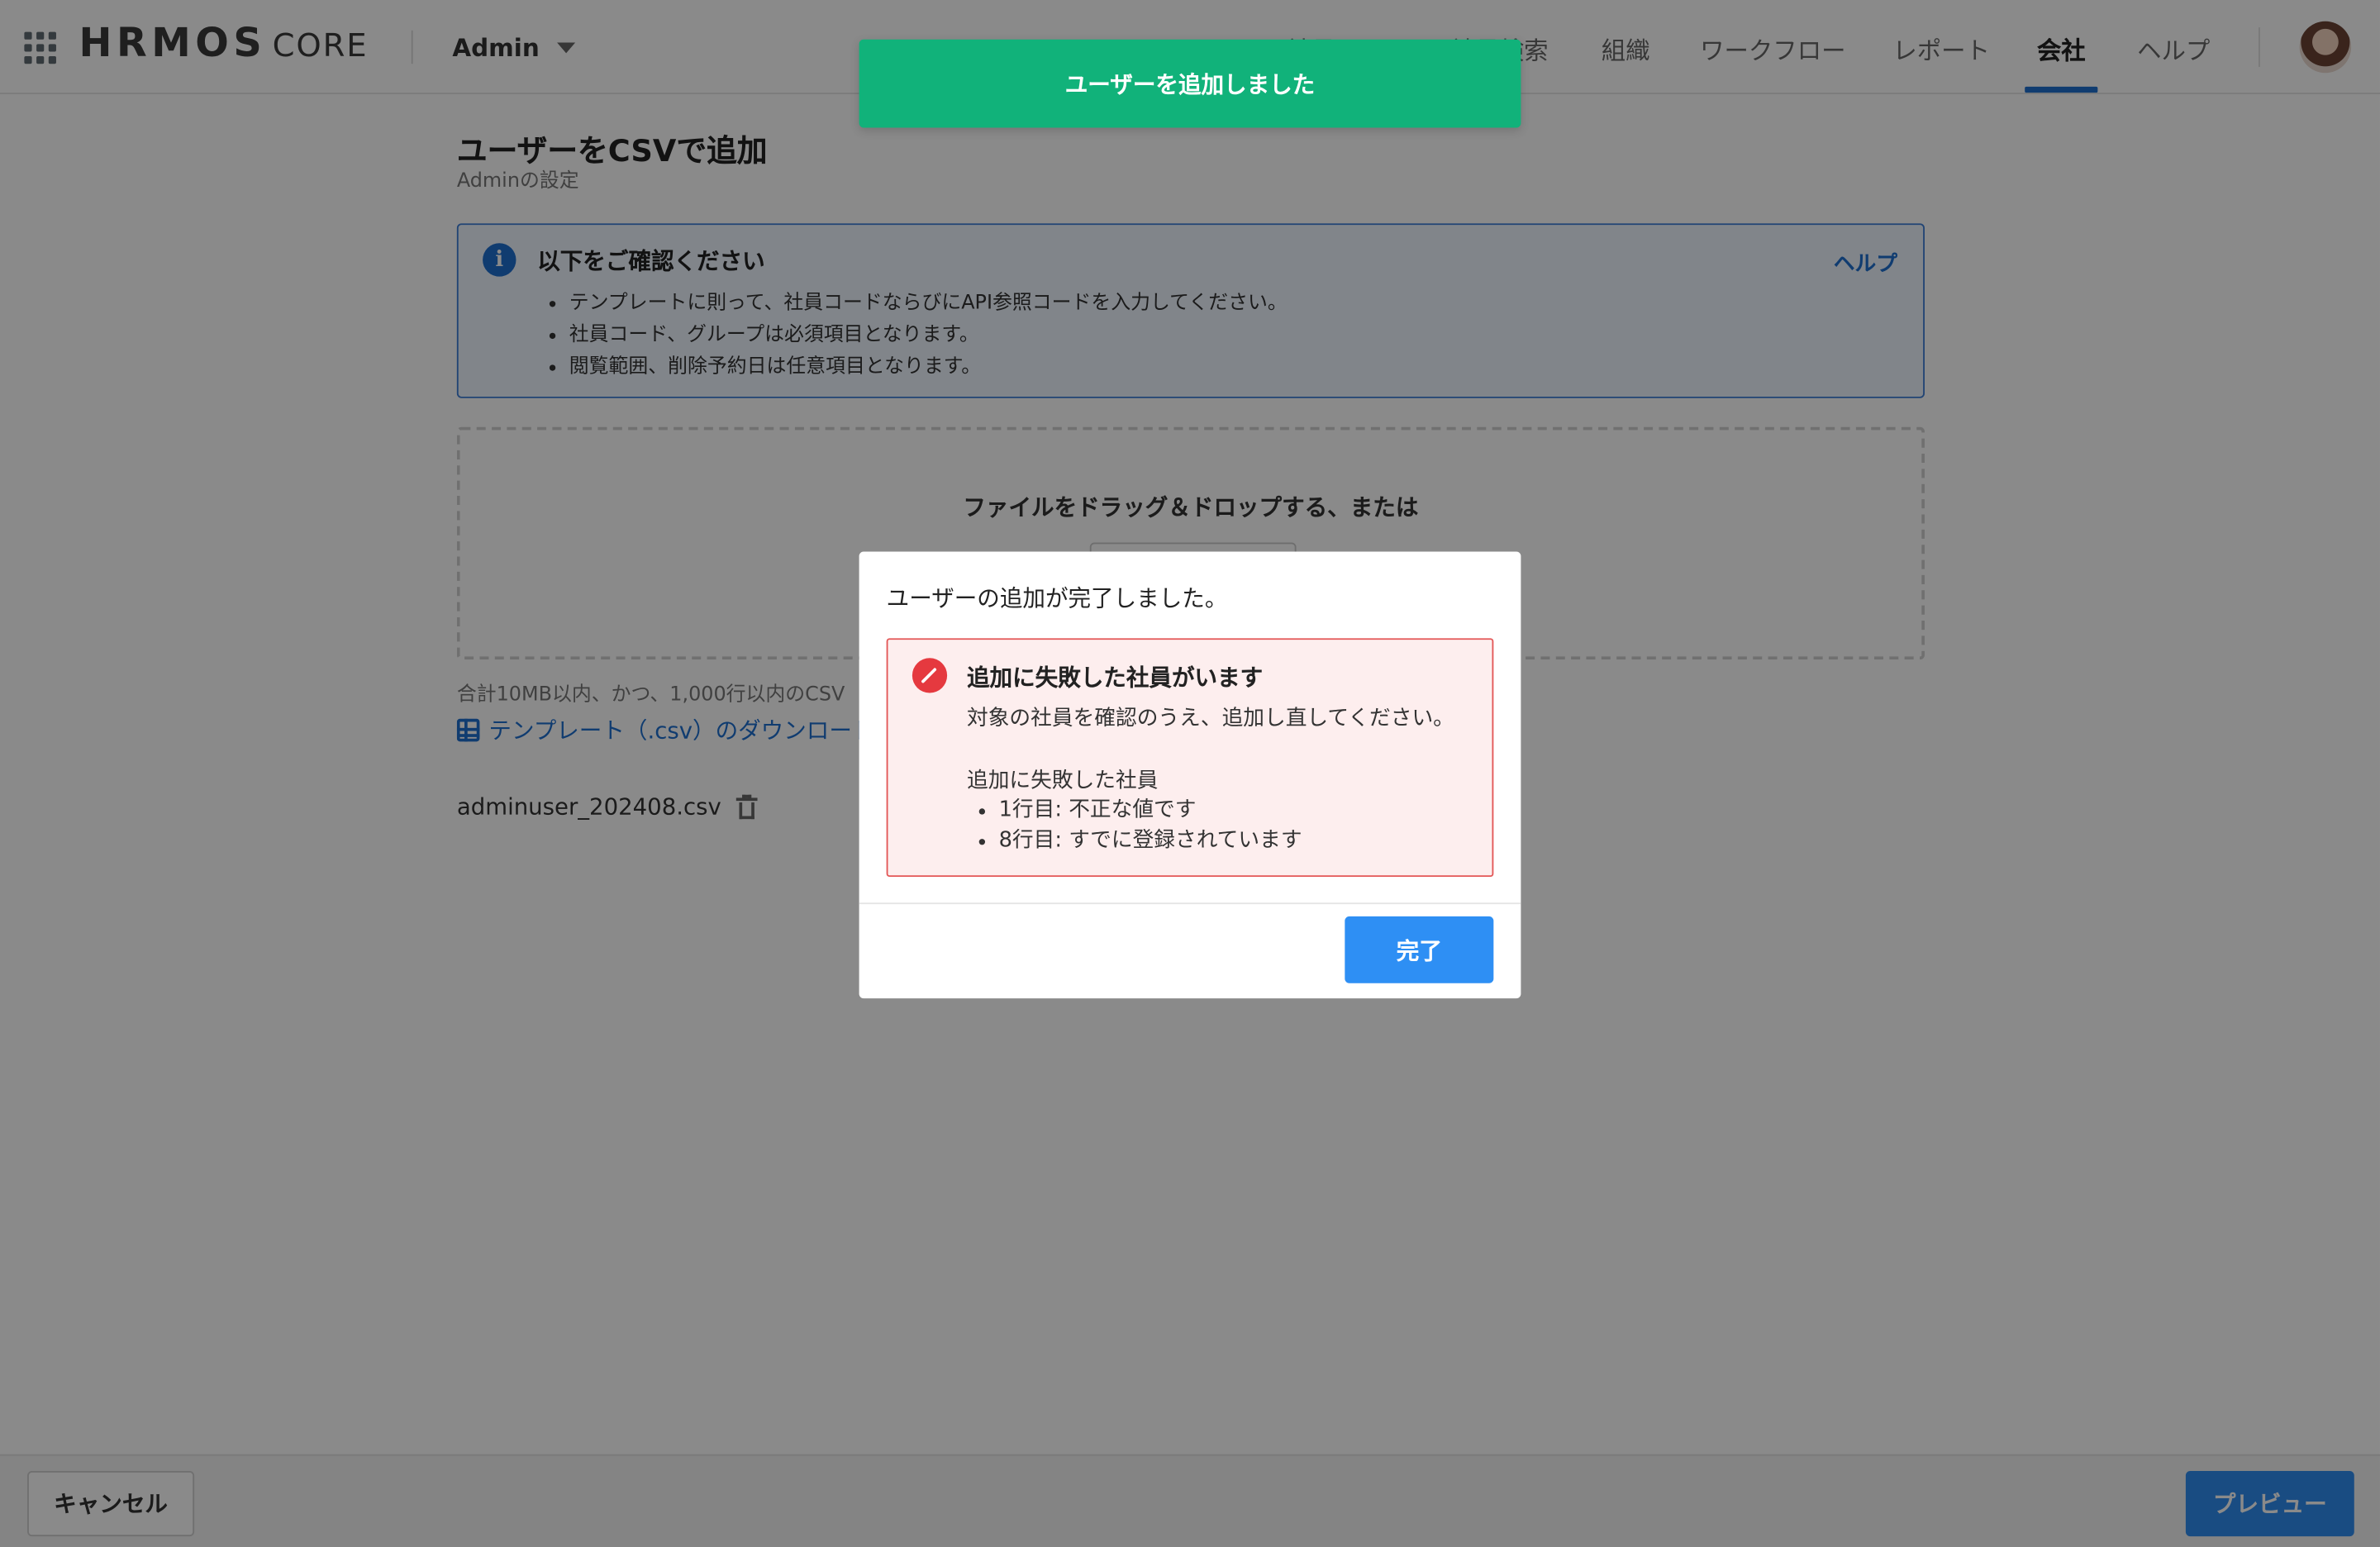  Describe the element at coordinates (1190, 83) in the screenshot. I see `success-toast: ユーザーを追加しました` at that location.